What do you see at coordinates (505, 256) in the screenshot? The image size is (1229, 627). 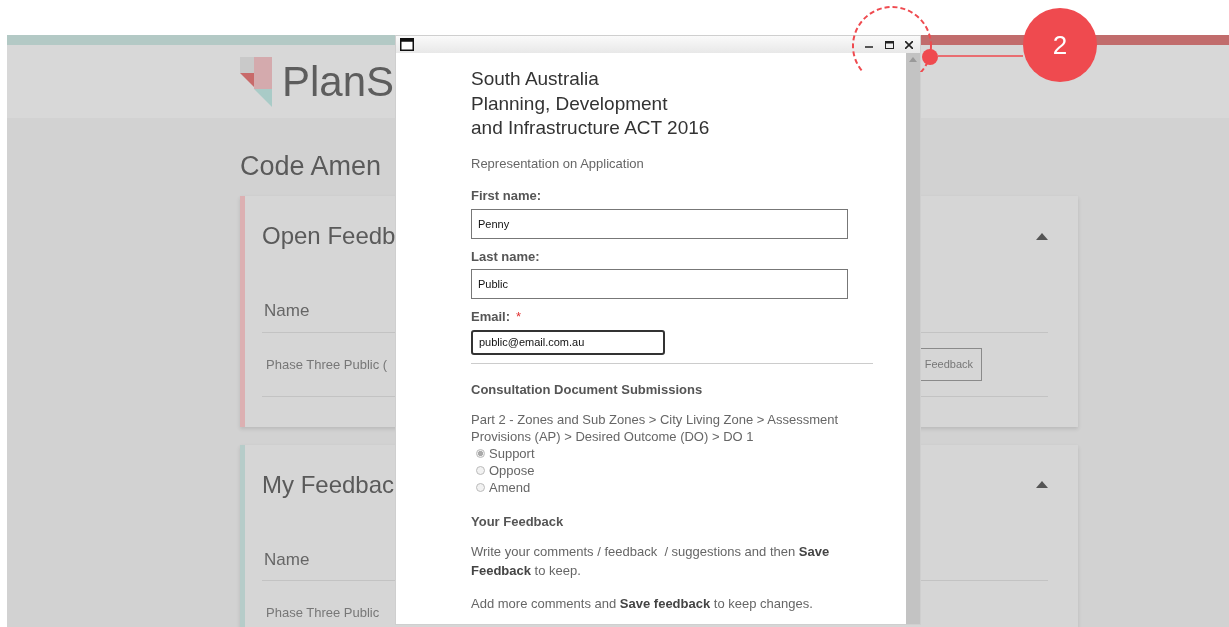 I see `field-label: Last name:` at bounding box center [505, 256].